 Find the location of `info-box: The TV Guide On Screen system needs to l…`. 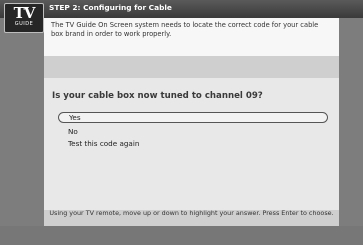

info-box: The TV Guide On Screen system needs to l… is located at coordinates (191, 37).